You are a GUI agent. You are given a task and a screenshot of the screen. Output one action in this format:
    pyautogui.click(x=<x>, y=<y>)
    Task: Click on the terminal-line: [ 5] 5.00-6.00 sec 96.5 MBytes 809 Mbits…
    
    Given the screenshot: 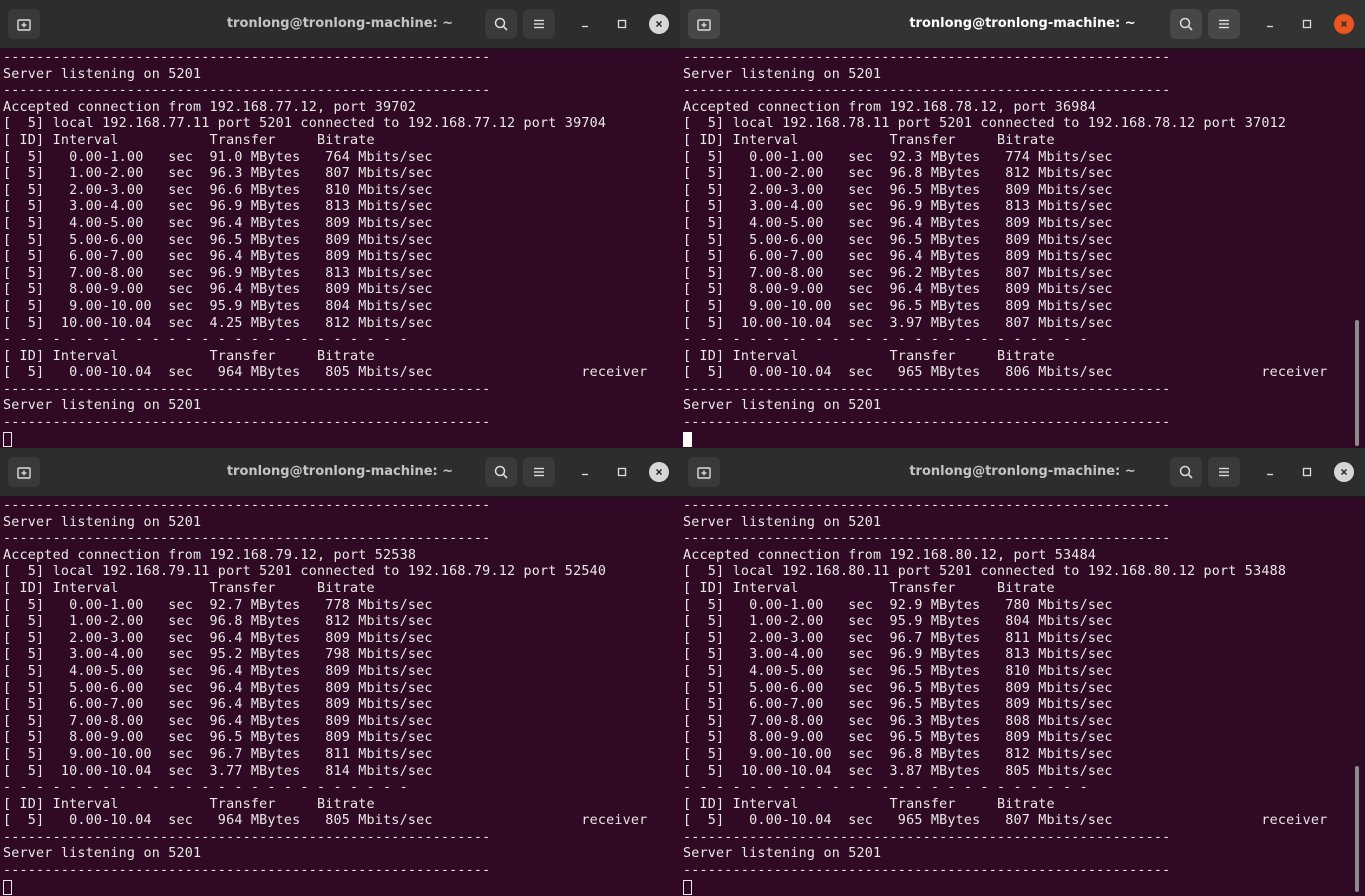 What is the action you would take?
    pyautogui.click(x=218, y=240)
    